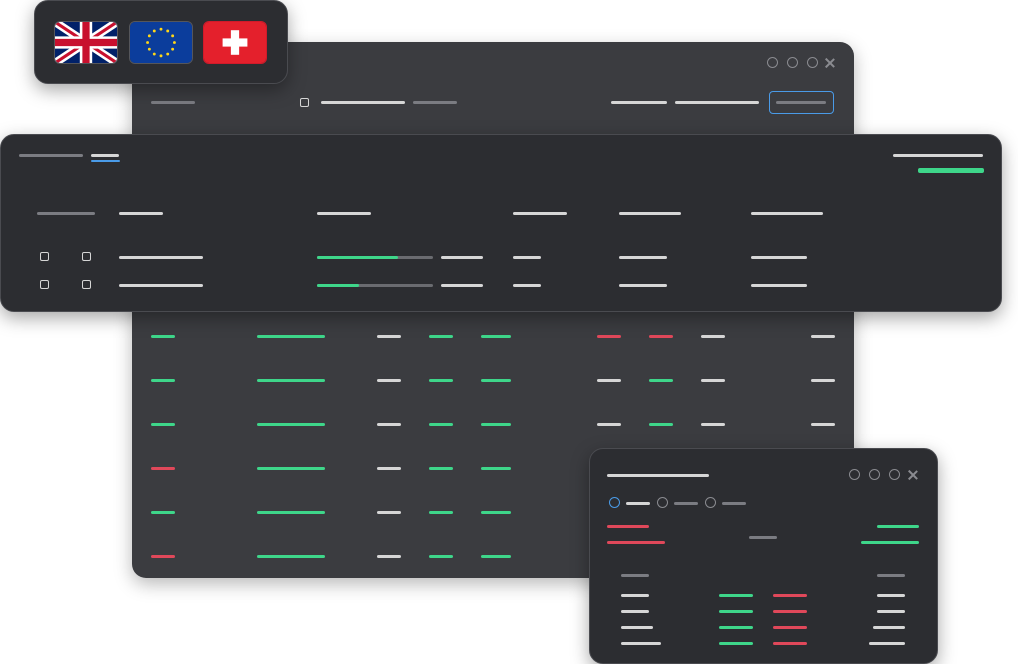  Describe the element at coordinates (105, 155) in the screenshot. I see `tab-active` at that location.